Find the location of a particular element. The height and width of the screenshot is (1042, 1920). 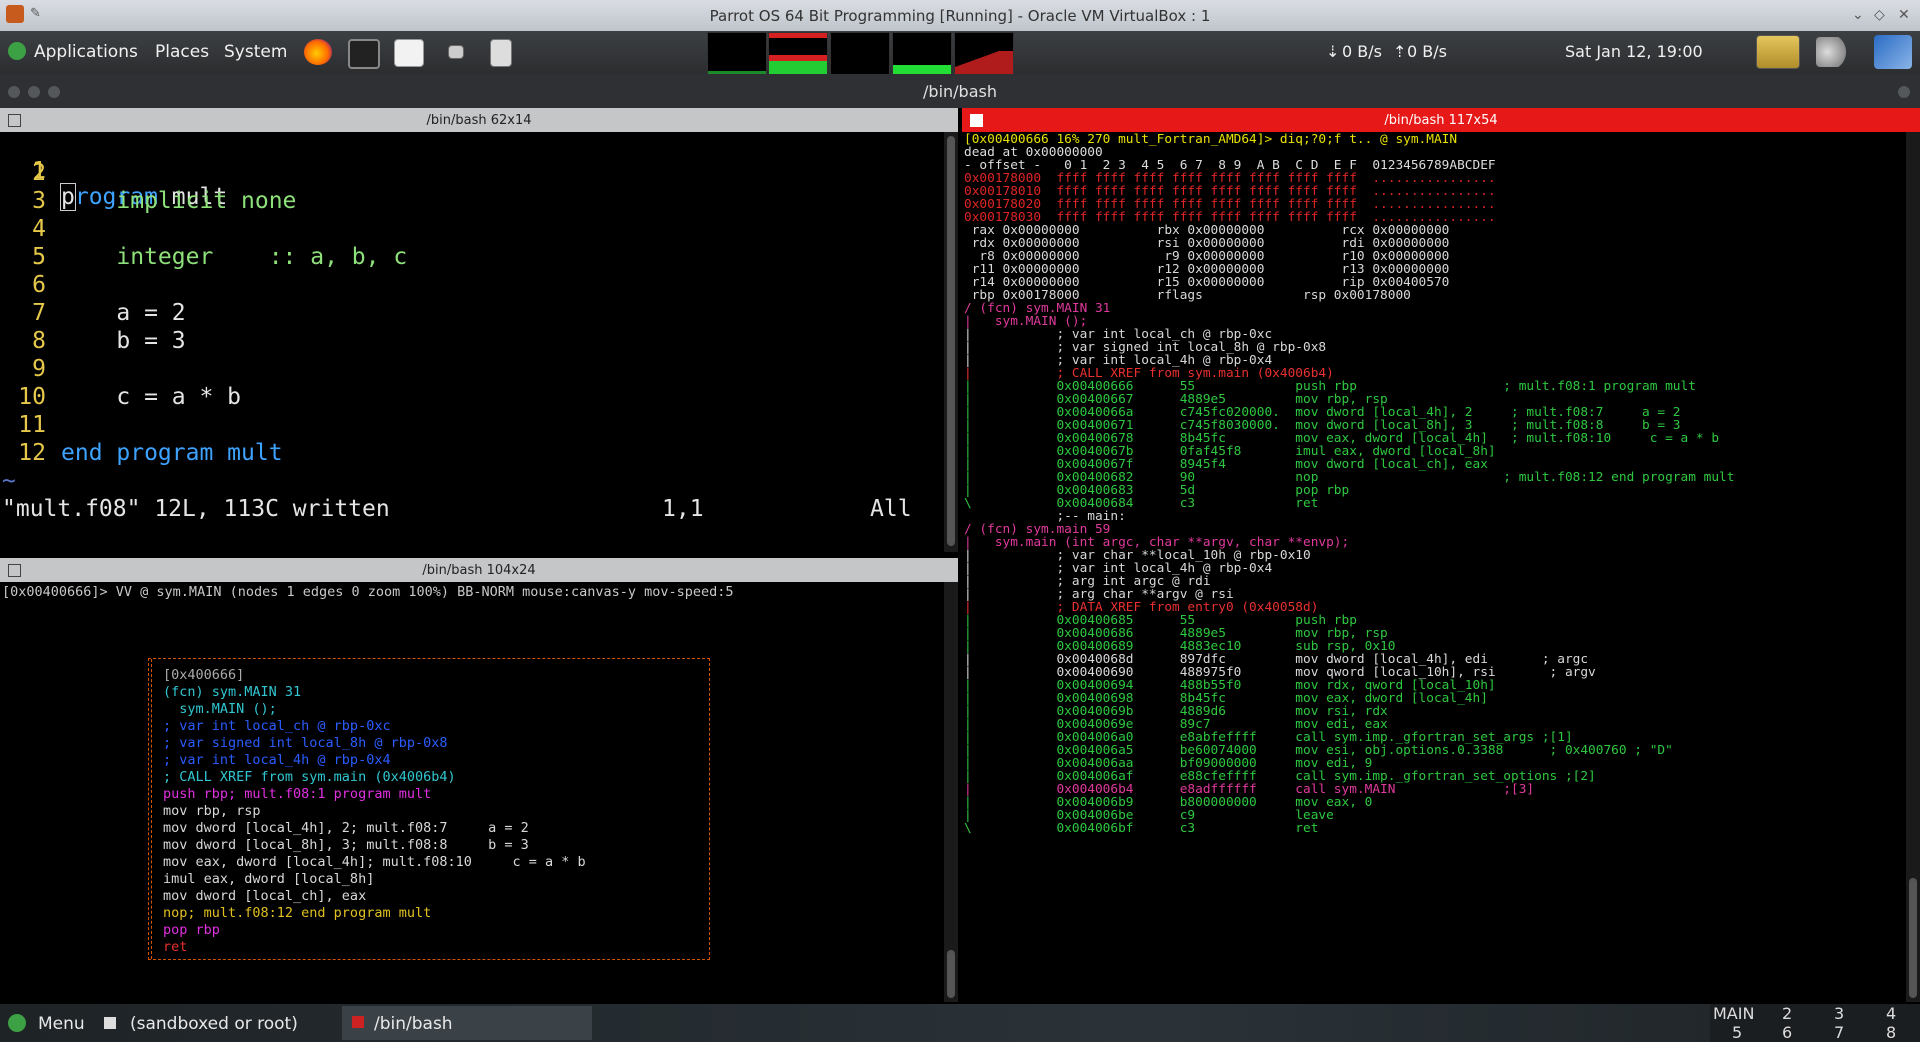

text-editor-icon is located at coordinates (409, 53).